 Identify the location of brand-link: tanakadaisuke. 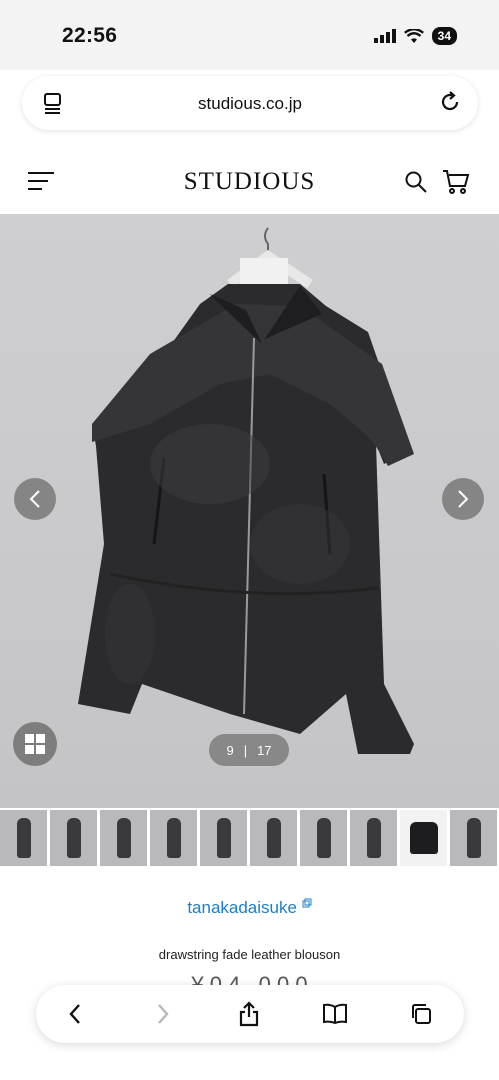
(249, 908).